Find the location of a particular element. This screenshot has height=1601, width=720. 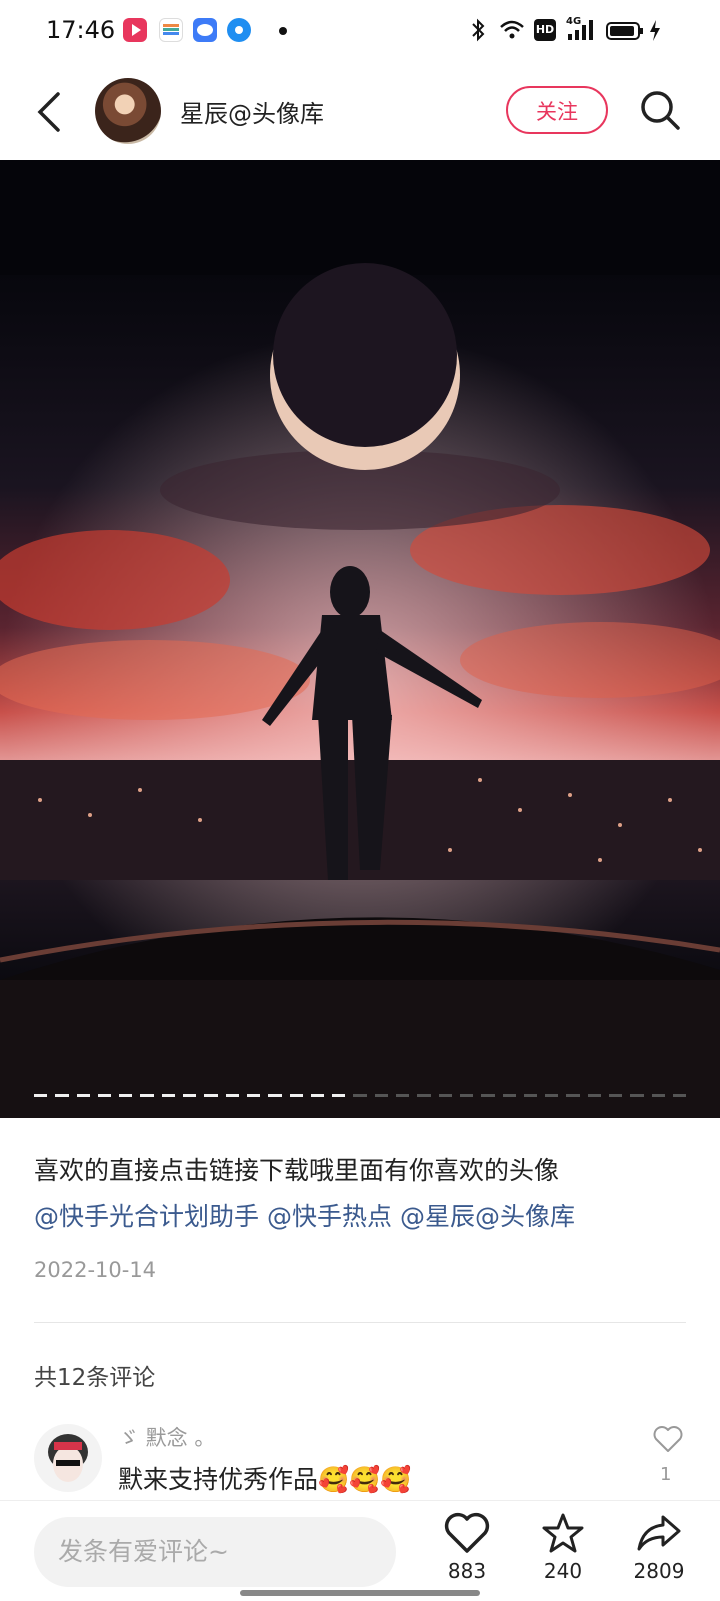

like-count: 883 is located at coordinates (467, 1571).